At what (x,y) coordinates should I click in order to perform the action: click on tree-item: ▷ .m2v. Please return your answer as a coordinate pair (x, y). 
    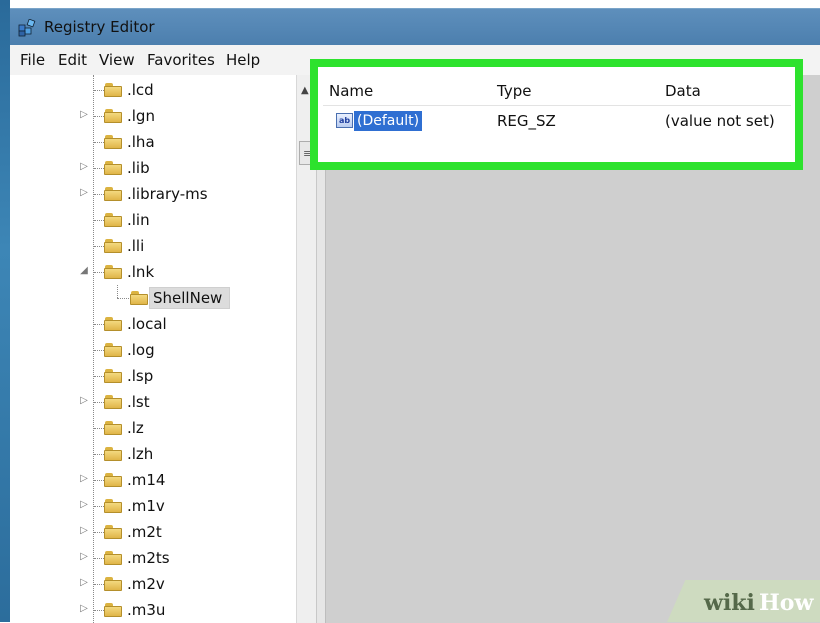
    Looking at the image, I should click on (158, 584).